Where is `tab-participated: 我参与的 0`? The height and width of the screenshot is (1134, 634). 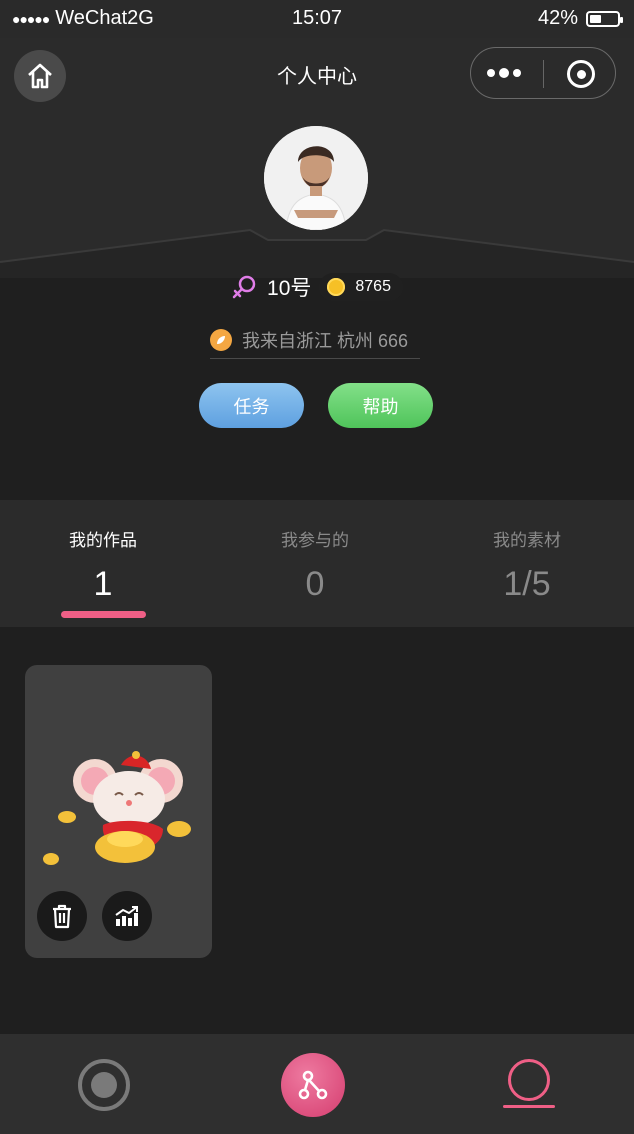 tab-participated: 我参与的 0 is located at coordinates (315, 565).